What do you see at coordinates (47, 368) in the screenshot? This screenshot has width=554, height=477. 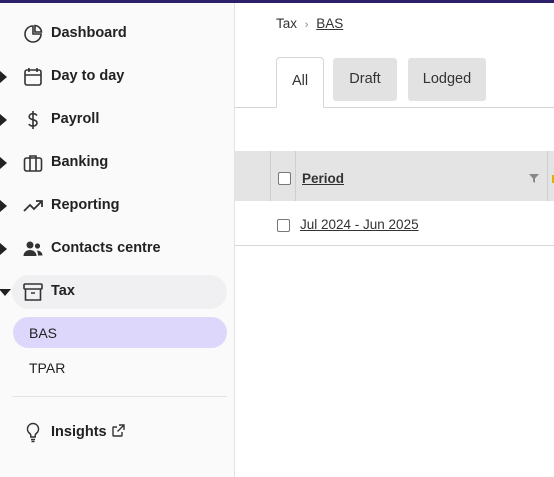 I see `sidebar-subitem-label: TPAR` at bounding box center [47, 368].